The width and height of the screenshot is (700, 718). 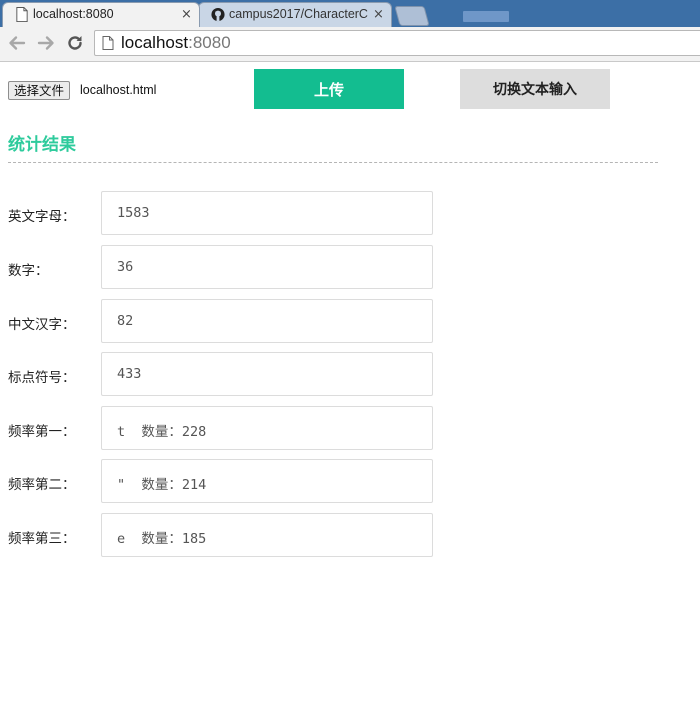 I want to click on stat-label: 频率第三：, so click(x=42, y=539).